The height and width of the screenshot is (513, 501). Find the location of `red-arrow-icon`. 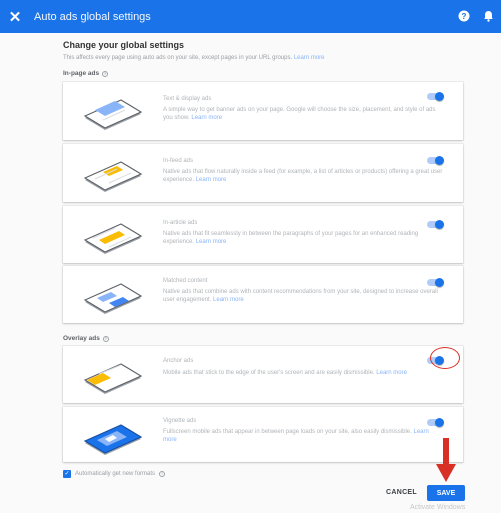

red-arrow-icon is located at coordinates (446, 460).